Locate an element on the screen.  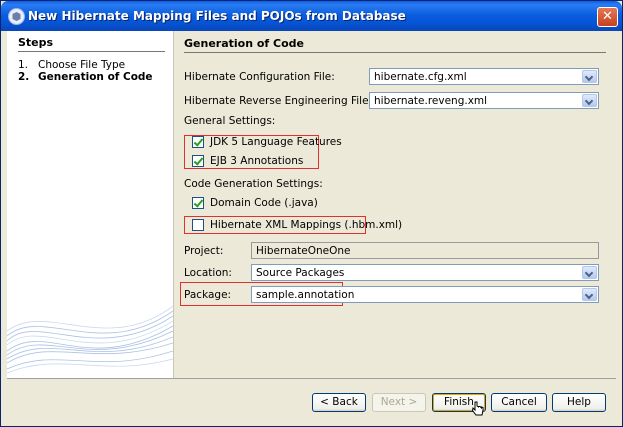
domain-code-checkbox is located at coordinates (198, 203).